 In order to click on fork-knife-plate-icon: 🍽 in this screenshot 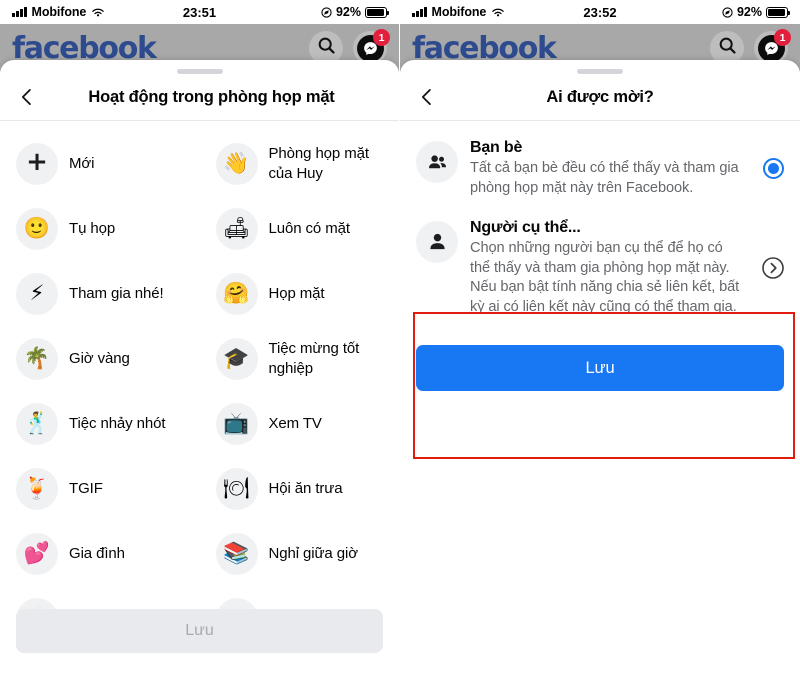, I will do `click(236, 488)`.